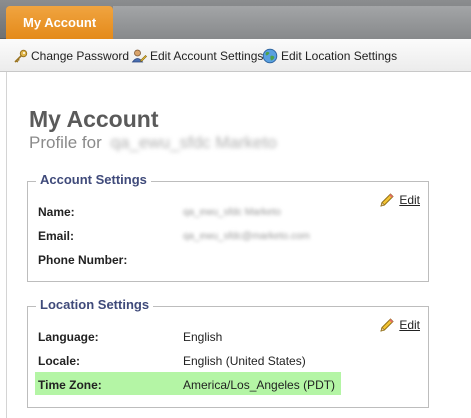 The width and height of the screenshot is (471, 418). I want to click on phone-label: Phone Number:, so click(83, 260).